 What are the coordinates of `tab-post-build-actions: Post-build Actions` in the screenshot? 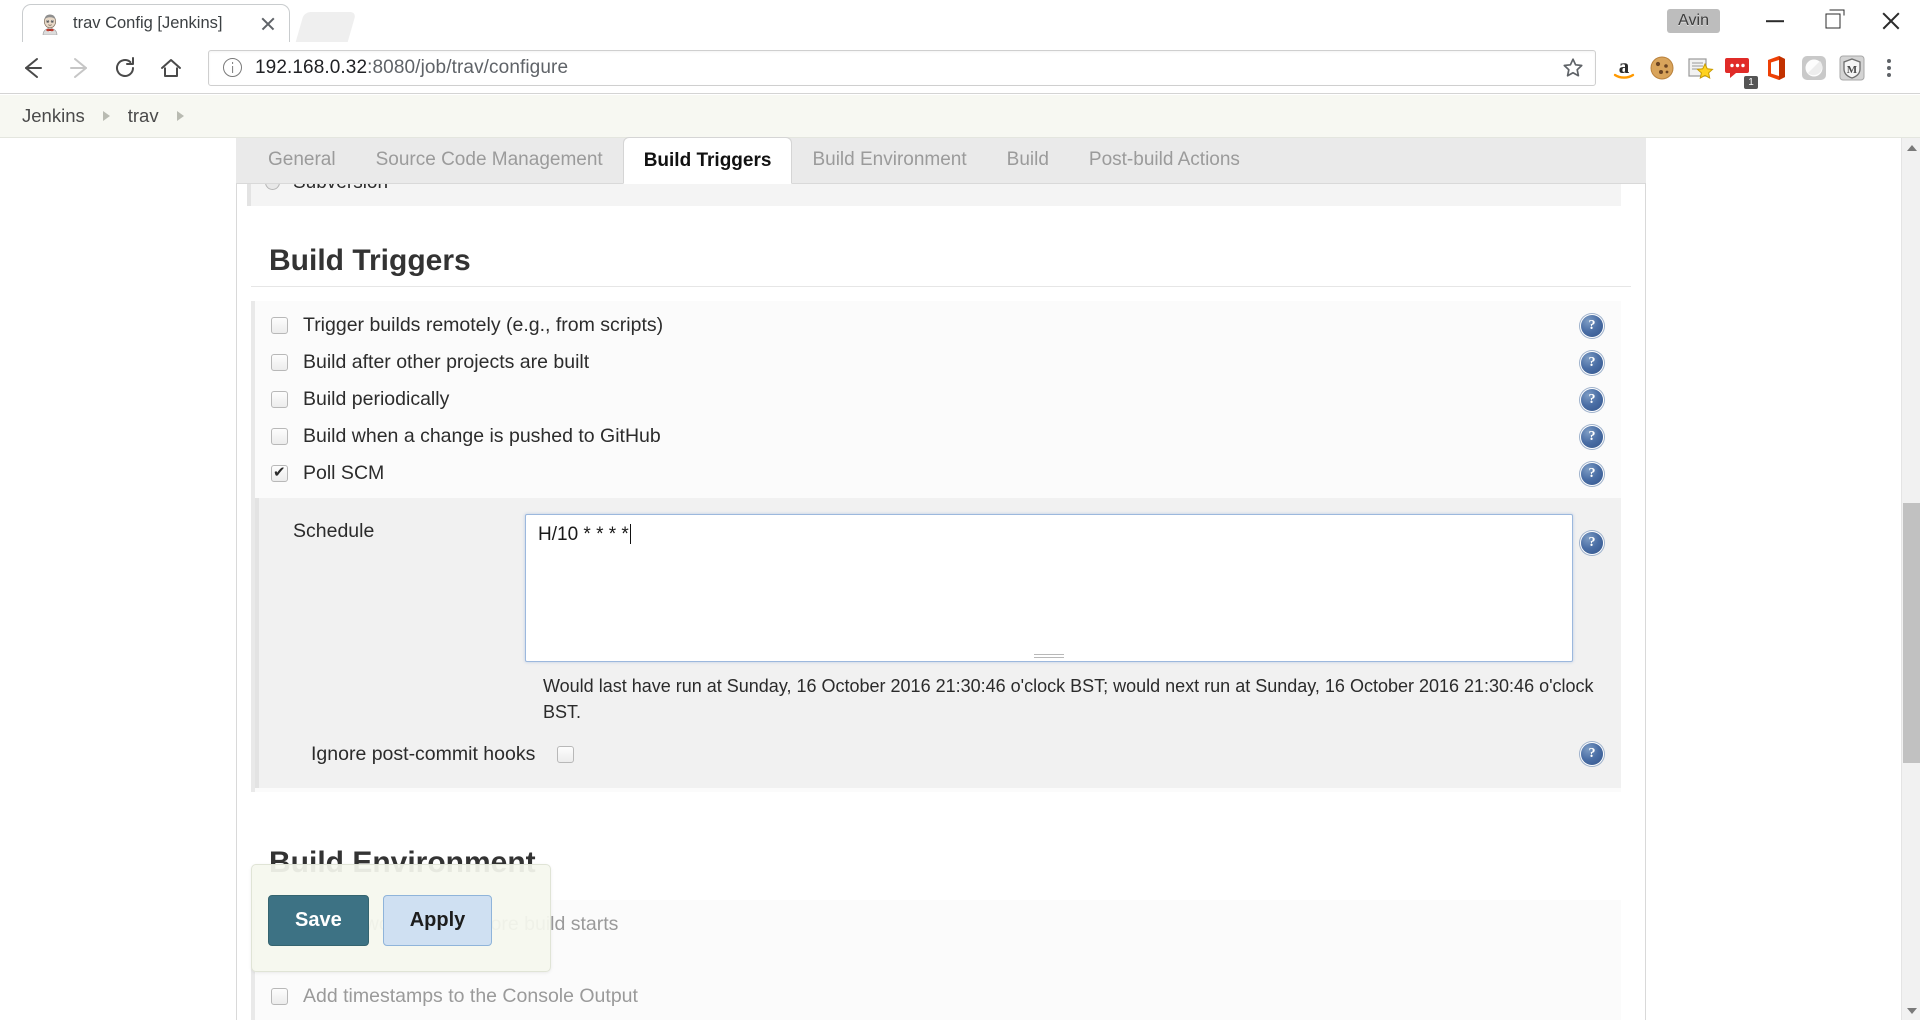 It's located at (1164, 160).